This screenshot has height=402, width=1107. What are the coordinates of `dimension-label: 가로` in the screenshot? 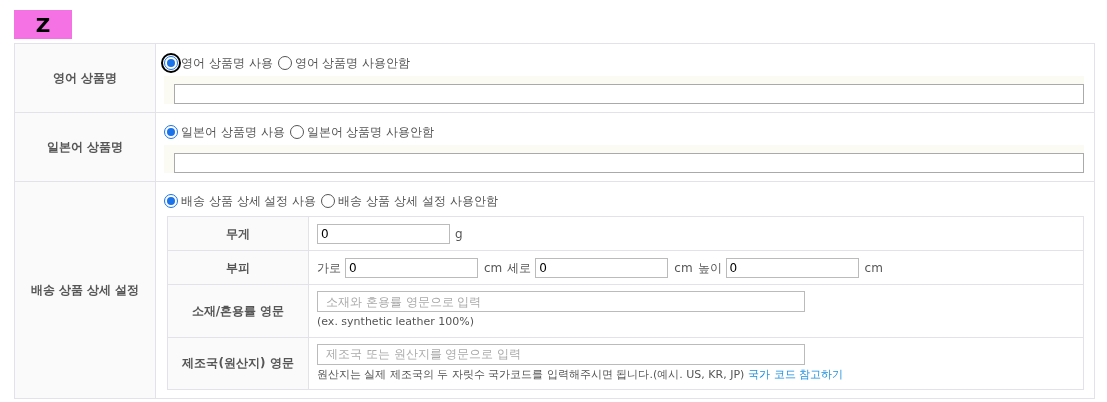 It's located at (329, 268).